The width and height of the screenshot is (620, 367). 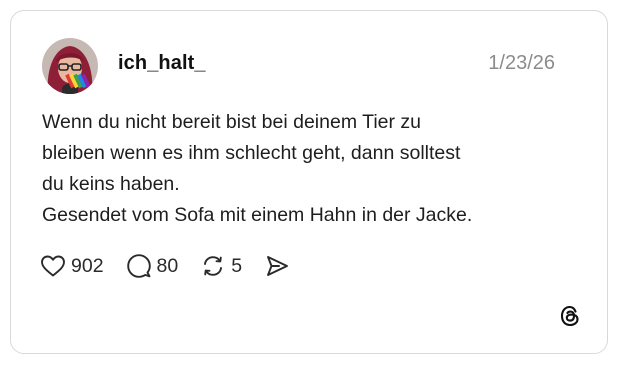 I want to click on comment-icon, so click(x=138, y=266).